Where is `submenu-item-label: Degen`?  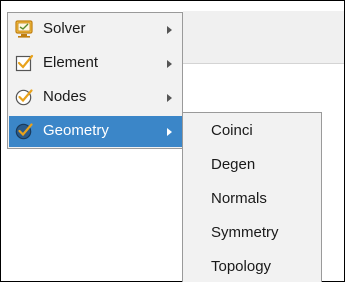 submenu-item-label: Degen is located at coordinates (233, 164).